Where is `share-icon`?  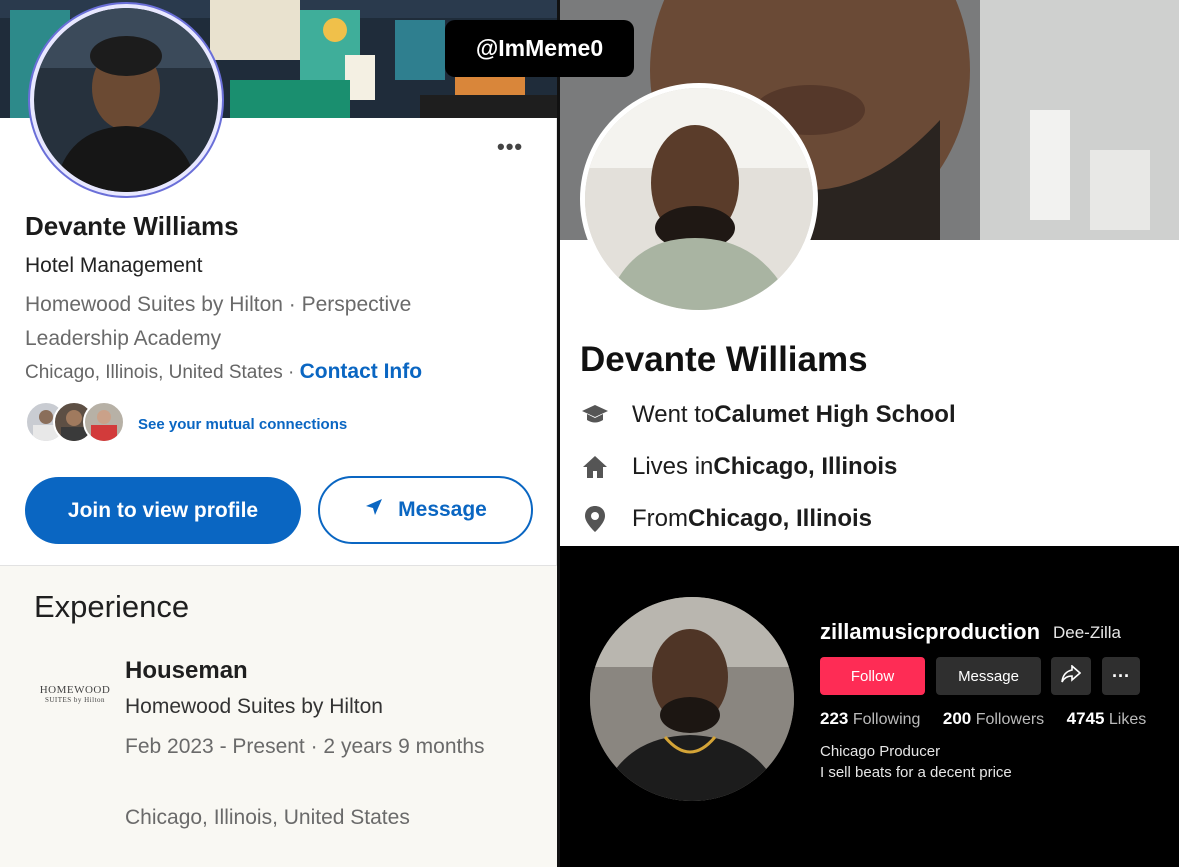
share-icon is located at coordinates (1071, 675).